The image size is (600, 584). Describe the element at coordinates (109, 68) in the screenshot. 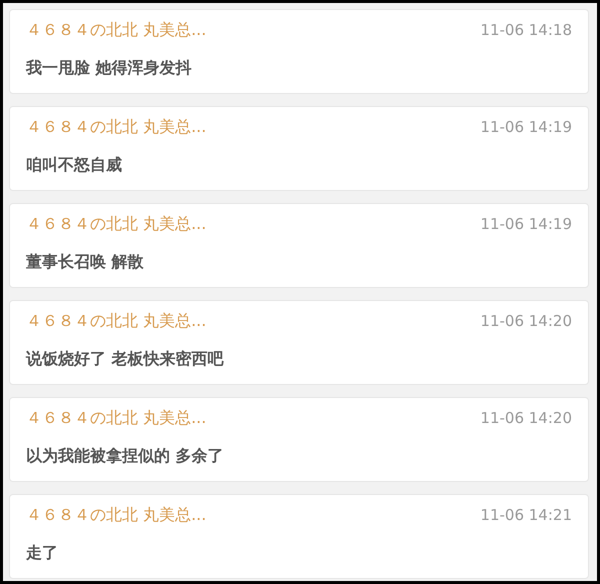

I see `message-text: 我一甩脸 她得浑身发抖` at that location.